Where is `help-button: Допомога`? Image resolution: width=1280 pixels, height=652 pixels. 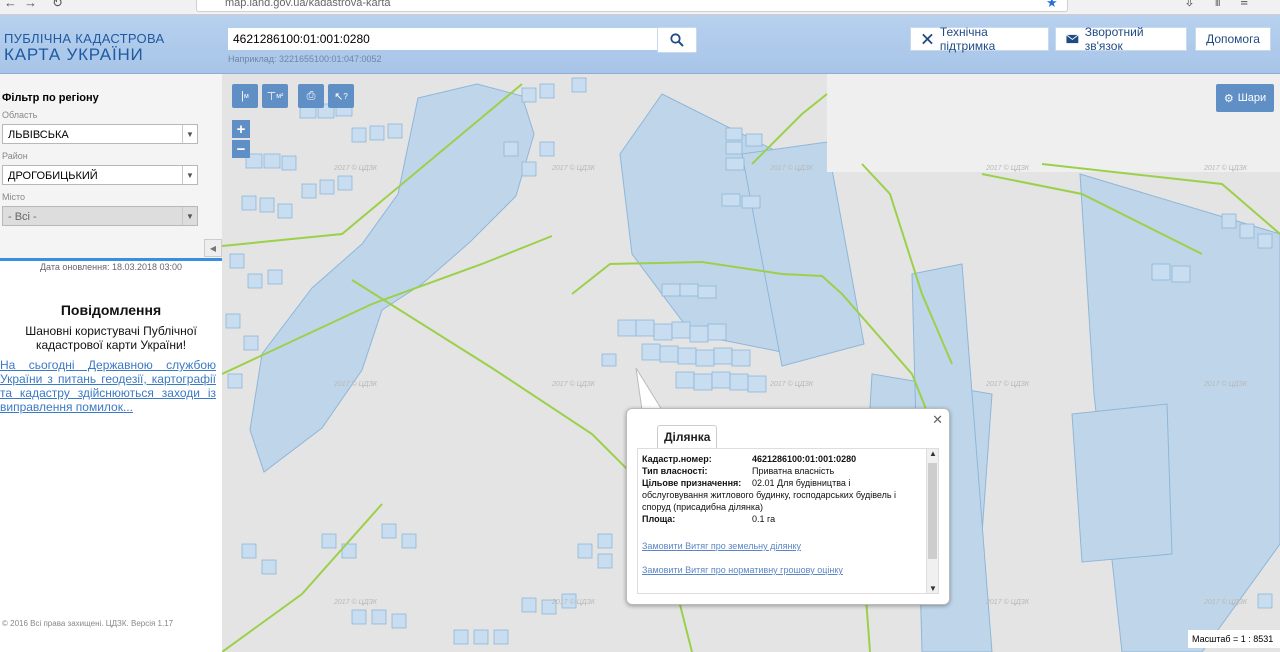 help-button: Допомога is located at coordinates (1233, 39).